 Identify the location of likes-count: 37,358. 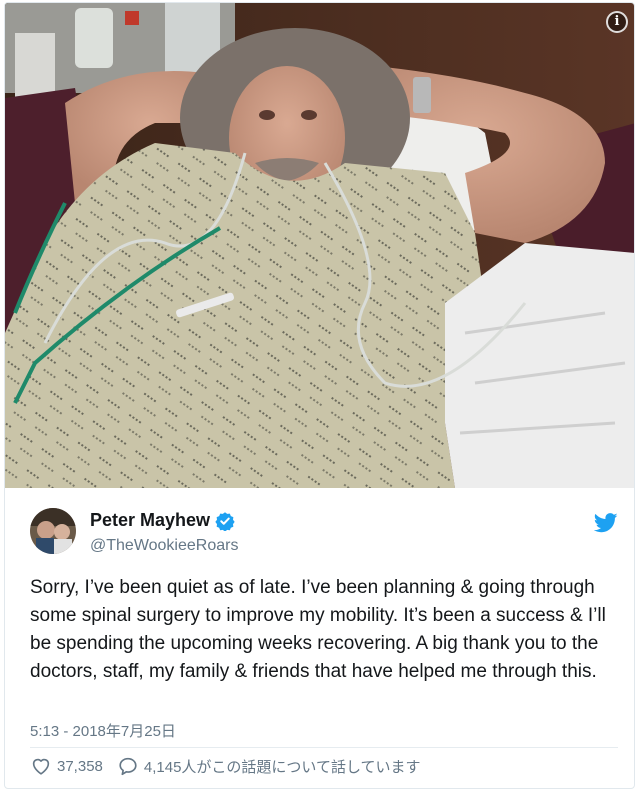
(80, 766).